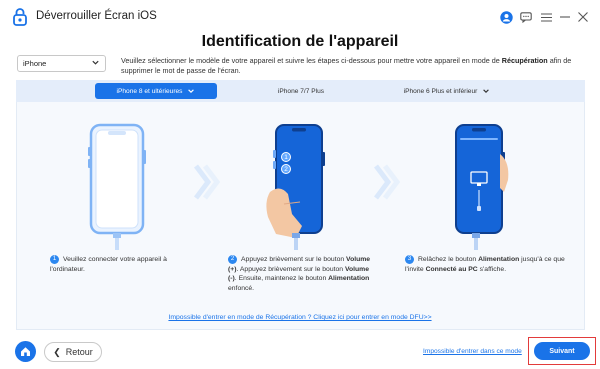 The width and height of the screenshot is (600, 369). I want to click on step-text: . Appuyez brièvement sur le bouton, so click(290, 269).